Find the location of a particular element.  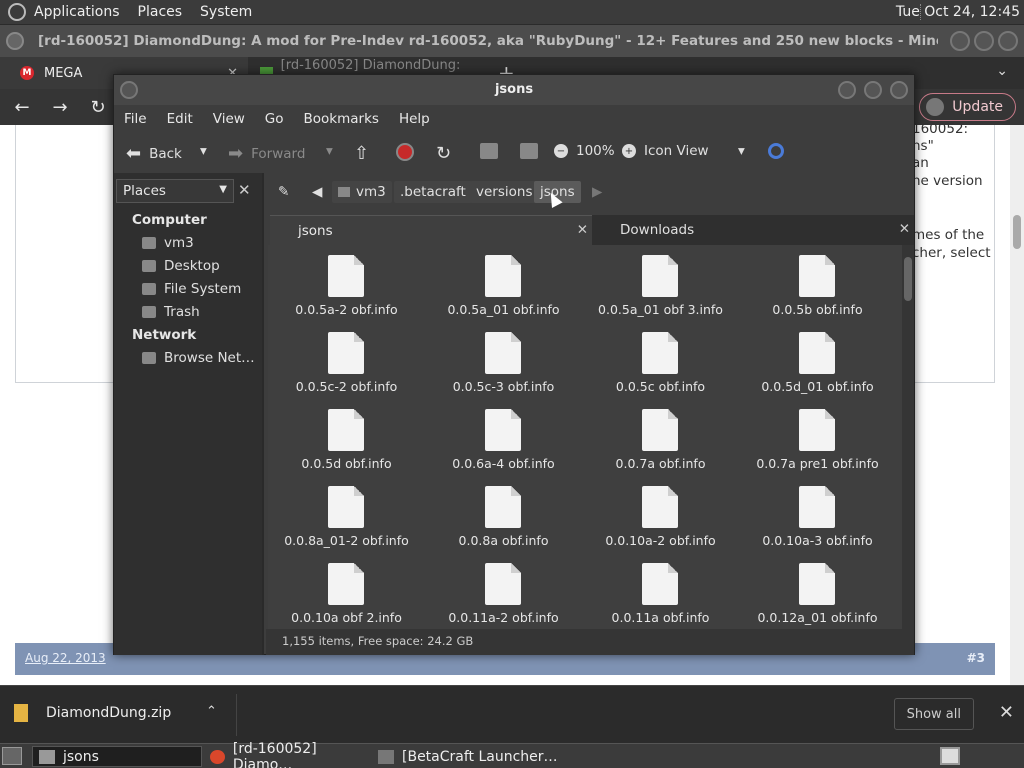

file-item: 0.0.7a obf.info is located at coordinates (660, 437).